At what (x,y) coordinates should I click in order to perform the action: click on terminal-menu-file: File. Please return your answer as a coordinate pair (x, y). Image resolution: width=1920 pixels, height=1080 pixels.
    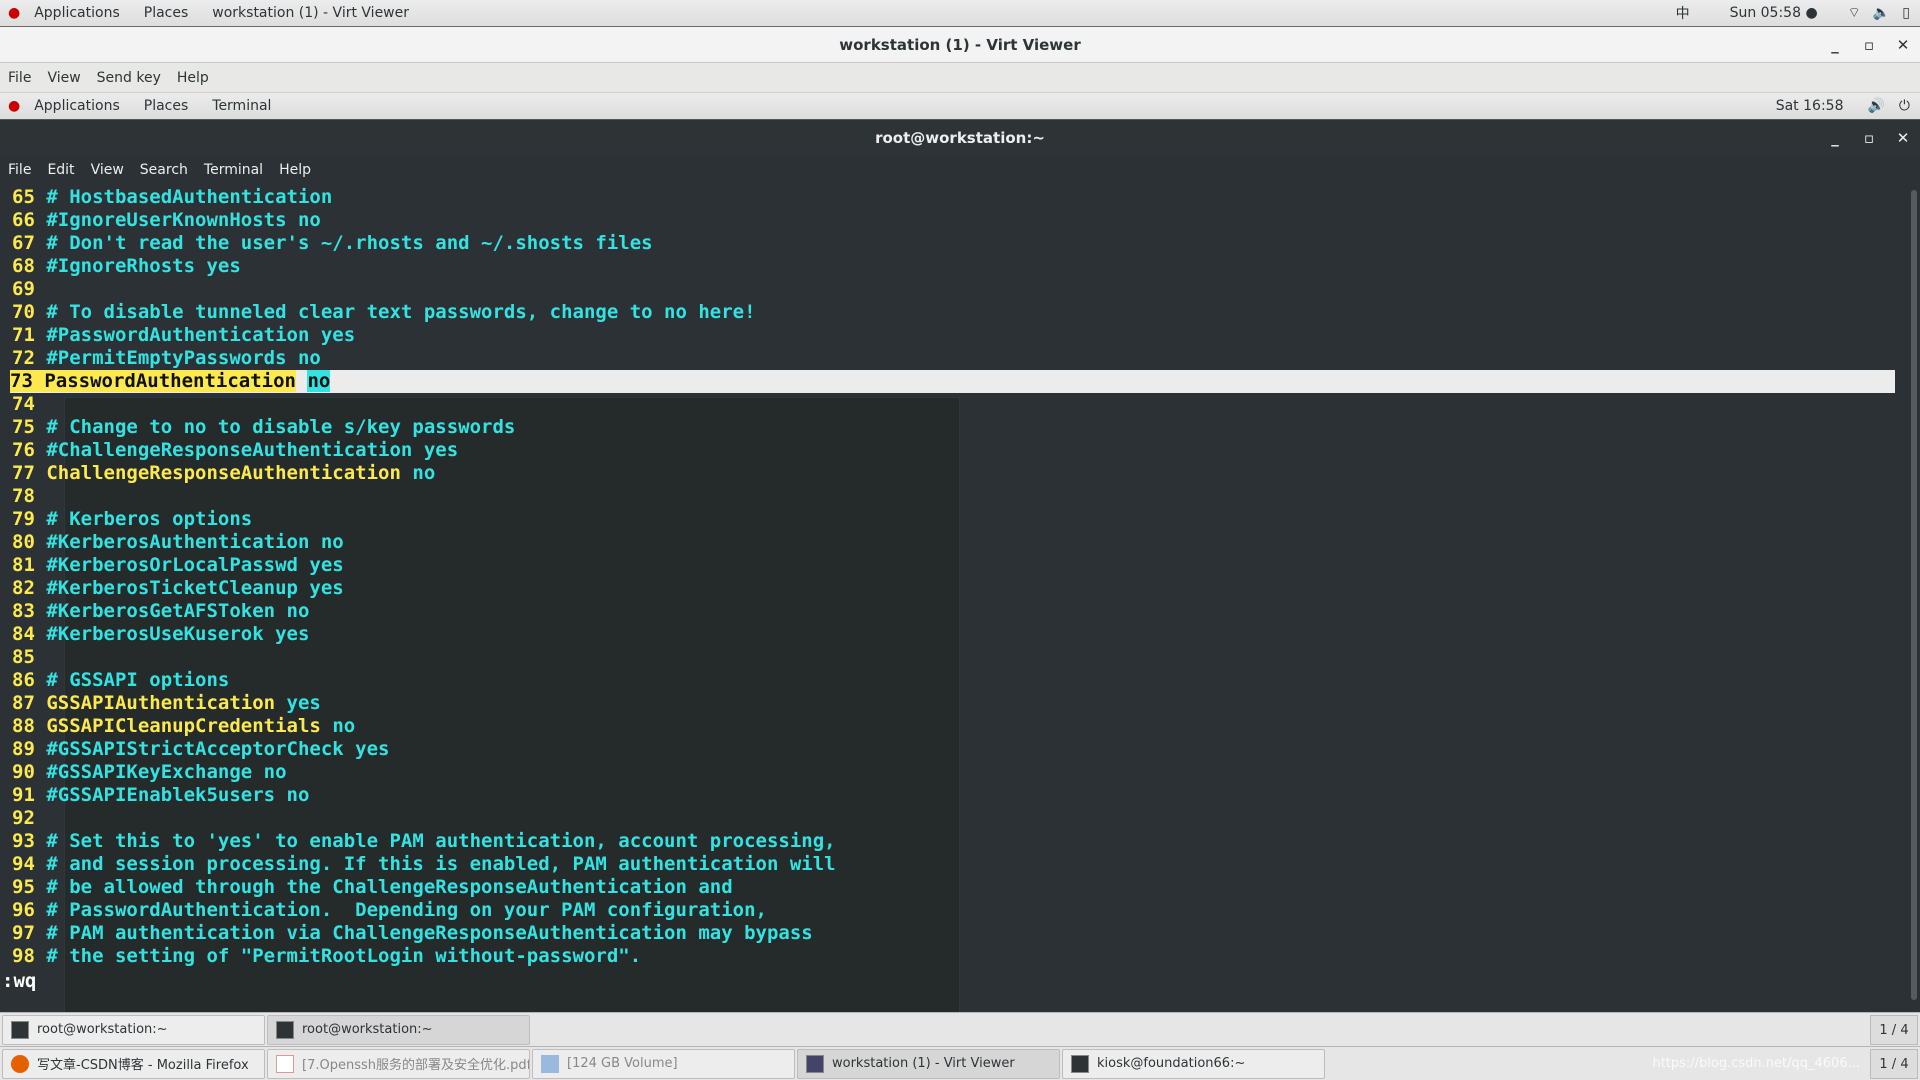
    Looking at the image, I should click on (19, 170).